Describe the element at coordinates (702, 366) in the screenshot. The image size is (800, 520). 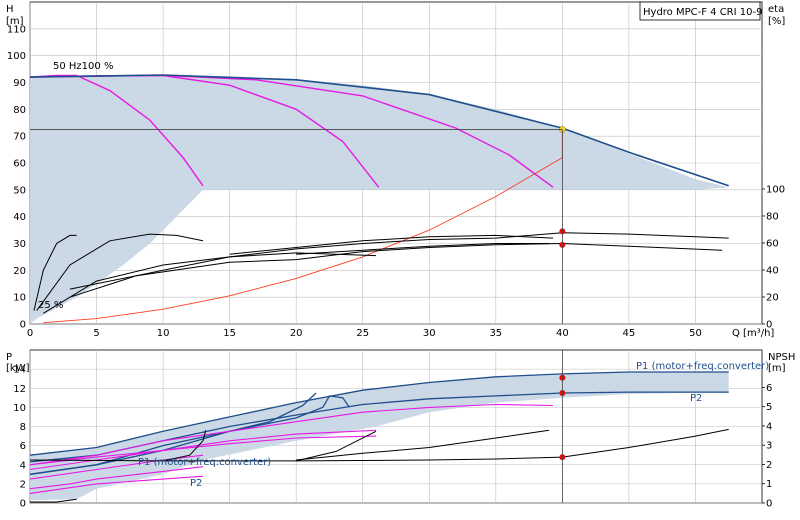
I see `p1-upper-label: P1 (motor+freq.converter)` at that location.